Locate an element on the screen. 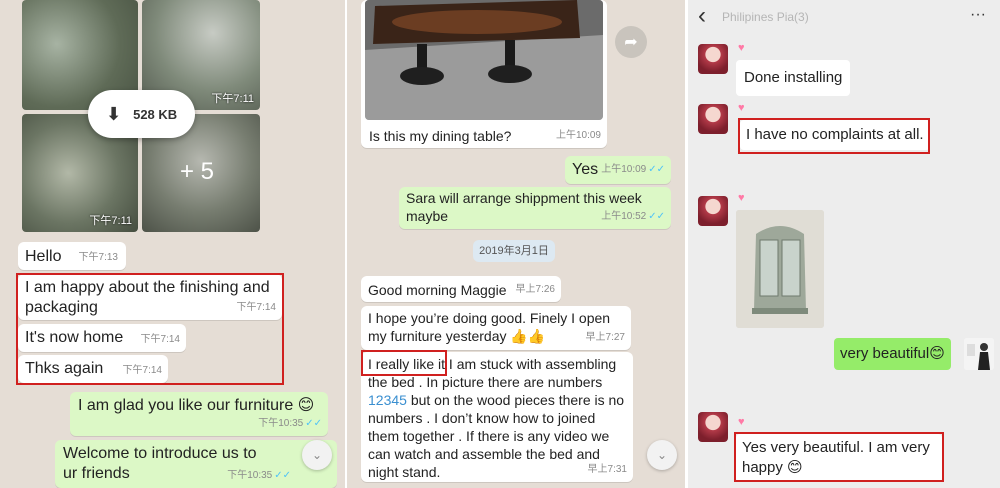  message-bubble: Good morning Maggie 早上7:26 is located at coordinates (461, 289).